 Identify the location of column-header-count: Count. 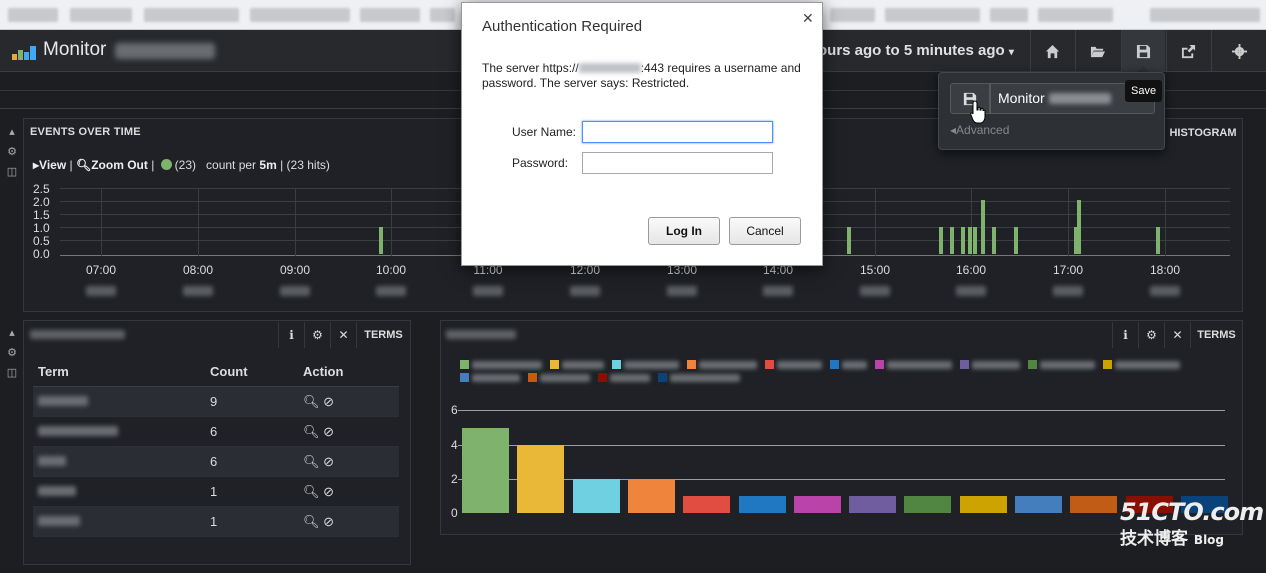
(251, 371).